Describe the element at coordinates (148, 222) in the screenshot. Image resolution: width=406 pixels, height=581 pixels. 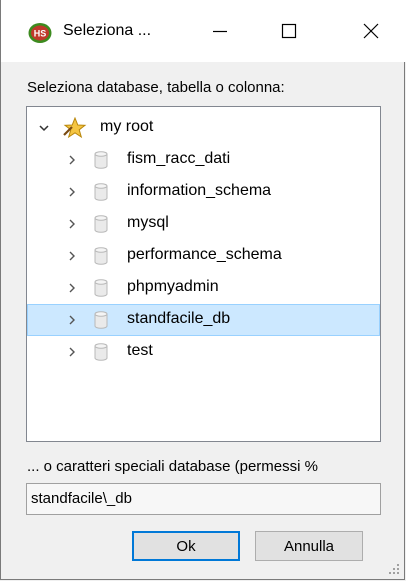
I see `tree-item-label: mysql` at that location.